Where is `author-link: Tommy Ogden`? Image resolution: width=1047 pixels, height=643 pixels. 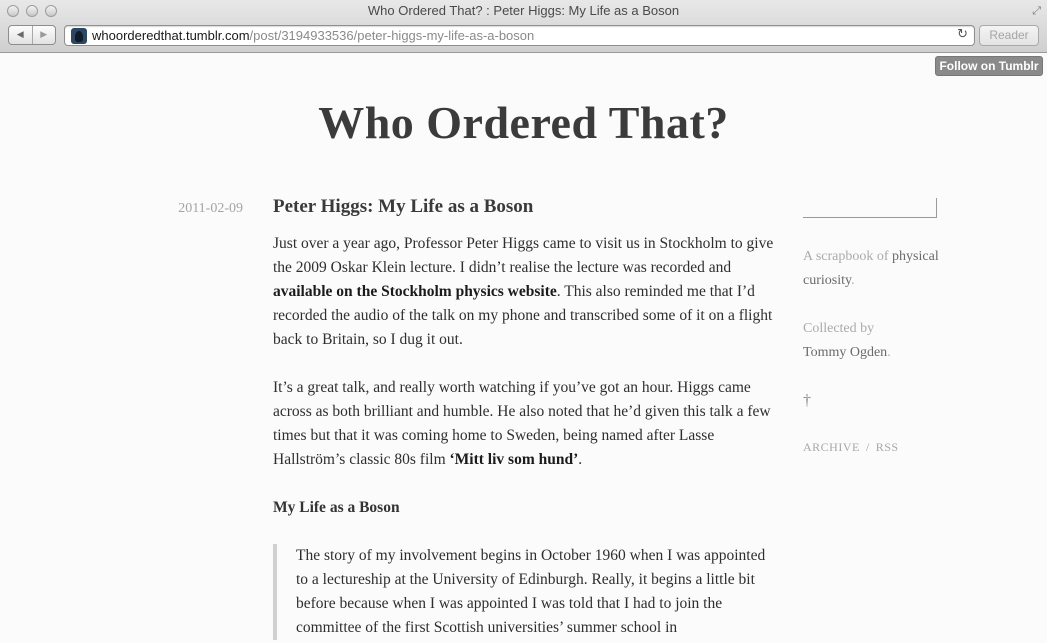
author-link: Tommy Ogden is located at coordinates (845, 352).